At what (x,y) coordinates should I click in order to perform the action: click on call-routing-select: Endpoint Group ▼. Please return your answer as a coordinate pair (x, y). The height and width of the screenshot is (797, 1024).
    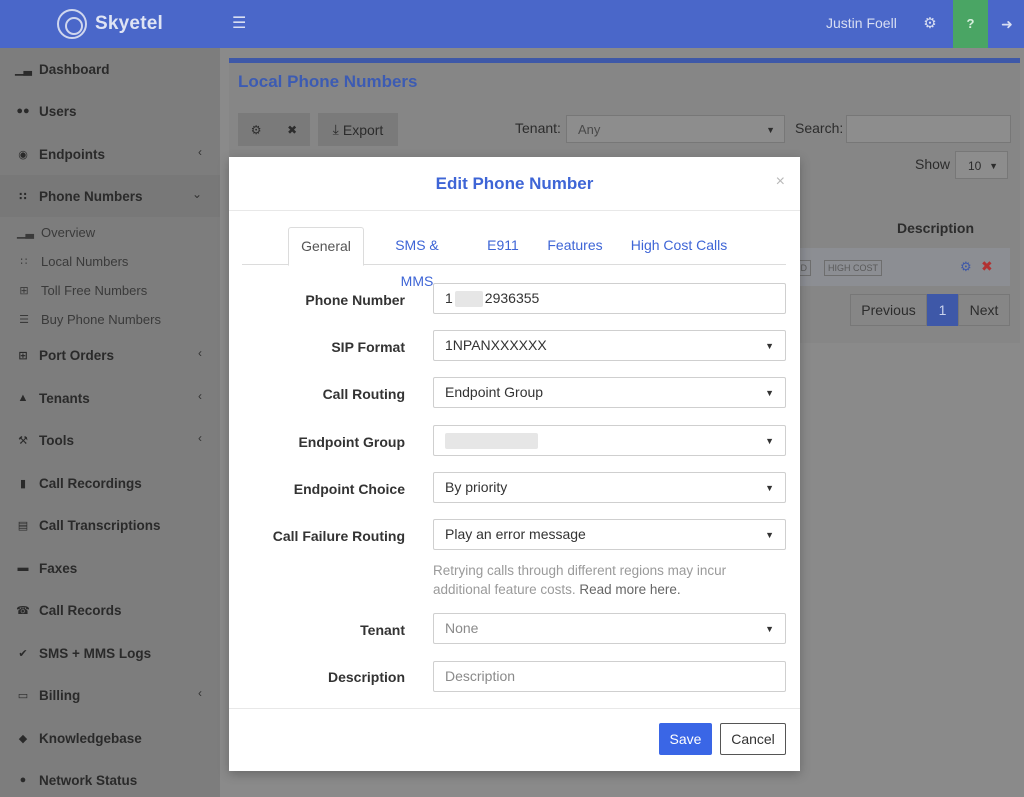
    Looking at the image, I should click on (609, 392).